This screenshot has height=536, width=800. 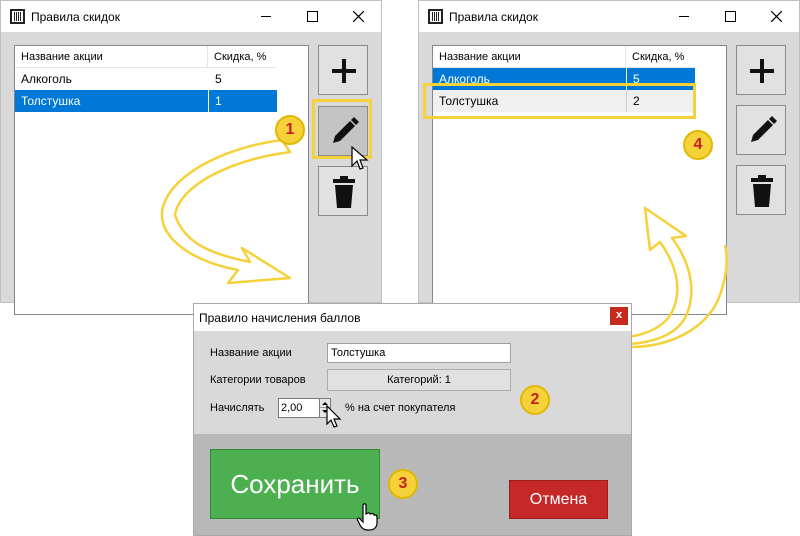 What do you see at coordinates (619, 316) in the screenshot?
I see `dialog-close-button: x` at bounding box center [619, 316].